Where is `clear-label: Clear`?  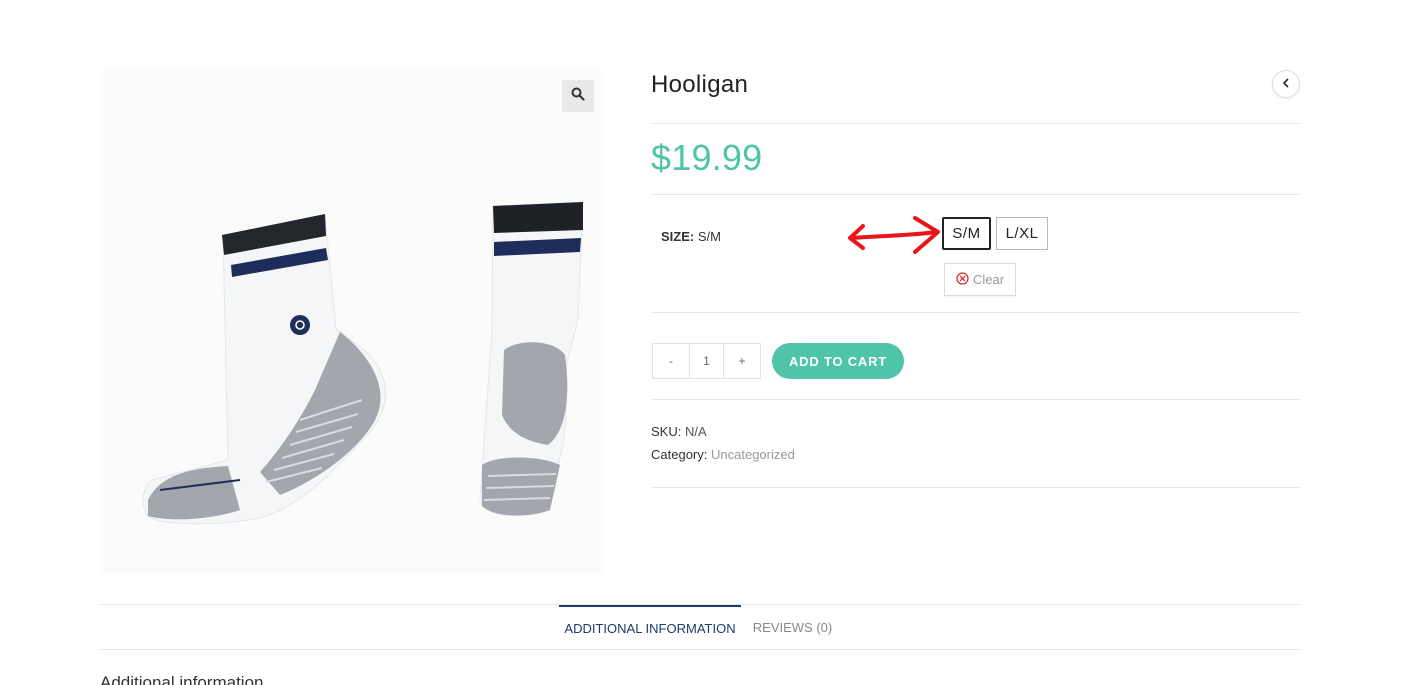
clear-label: Clear is located at coordinates (988, 279).